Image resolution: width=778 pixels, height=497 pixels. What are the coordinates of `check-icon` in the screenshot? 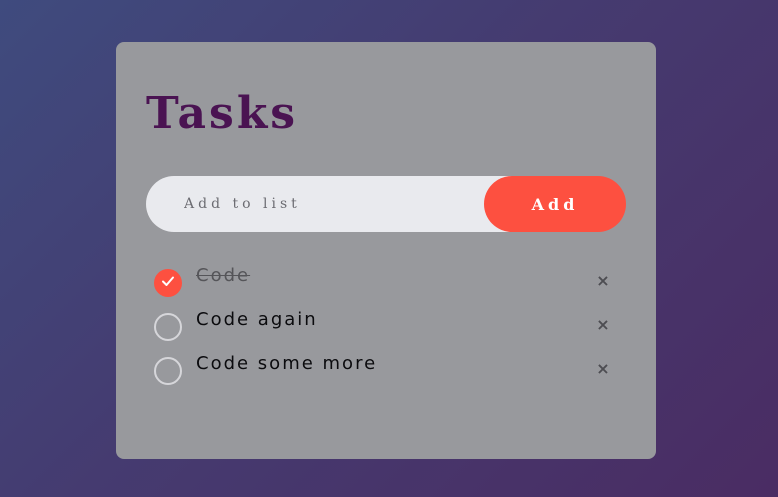 It's located at (168, 281).